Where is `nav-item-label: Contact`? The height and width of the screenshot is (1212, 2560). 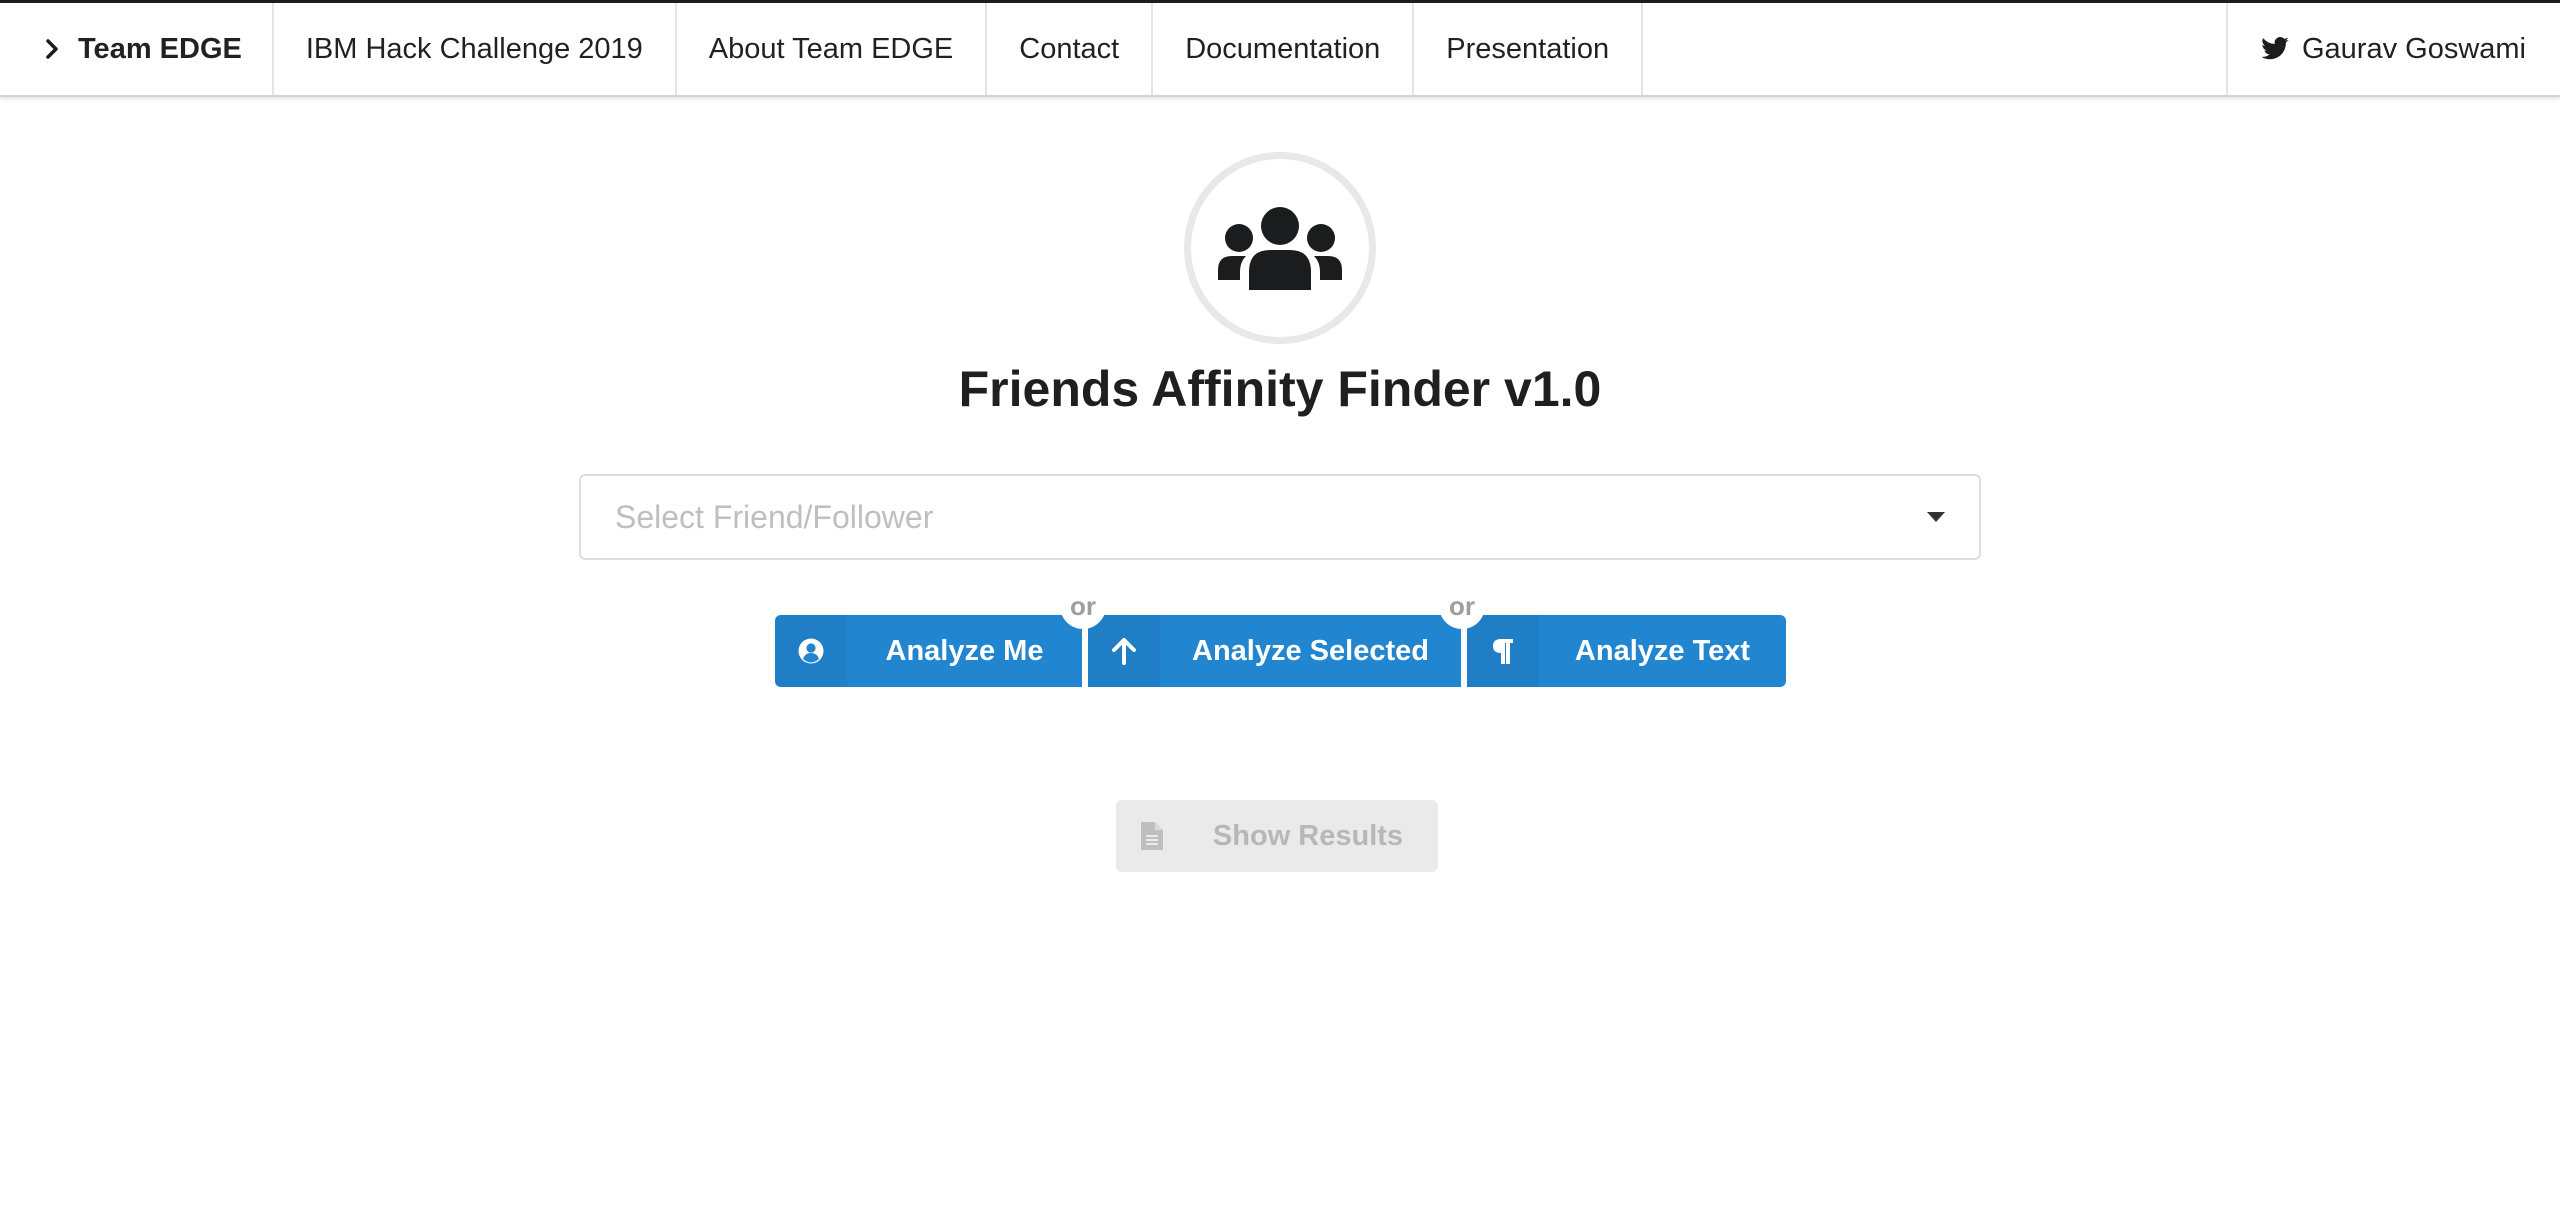
nav-item-label: Contact is located at coordinates (1069, 48).